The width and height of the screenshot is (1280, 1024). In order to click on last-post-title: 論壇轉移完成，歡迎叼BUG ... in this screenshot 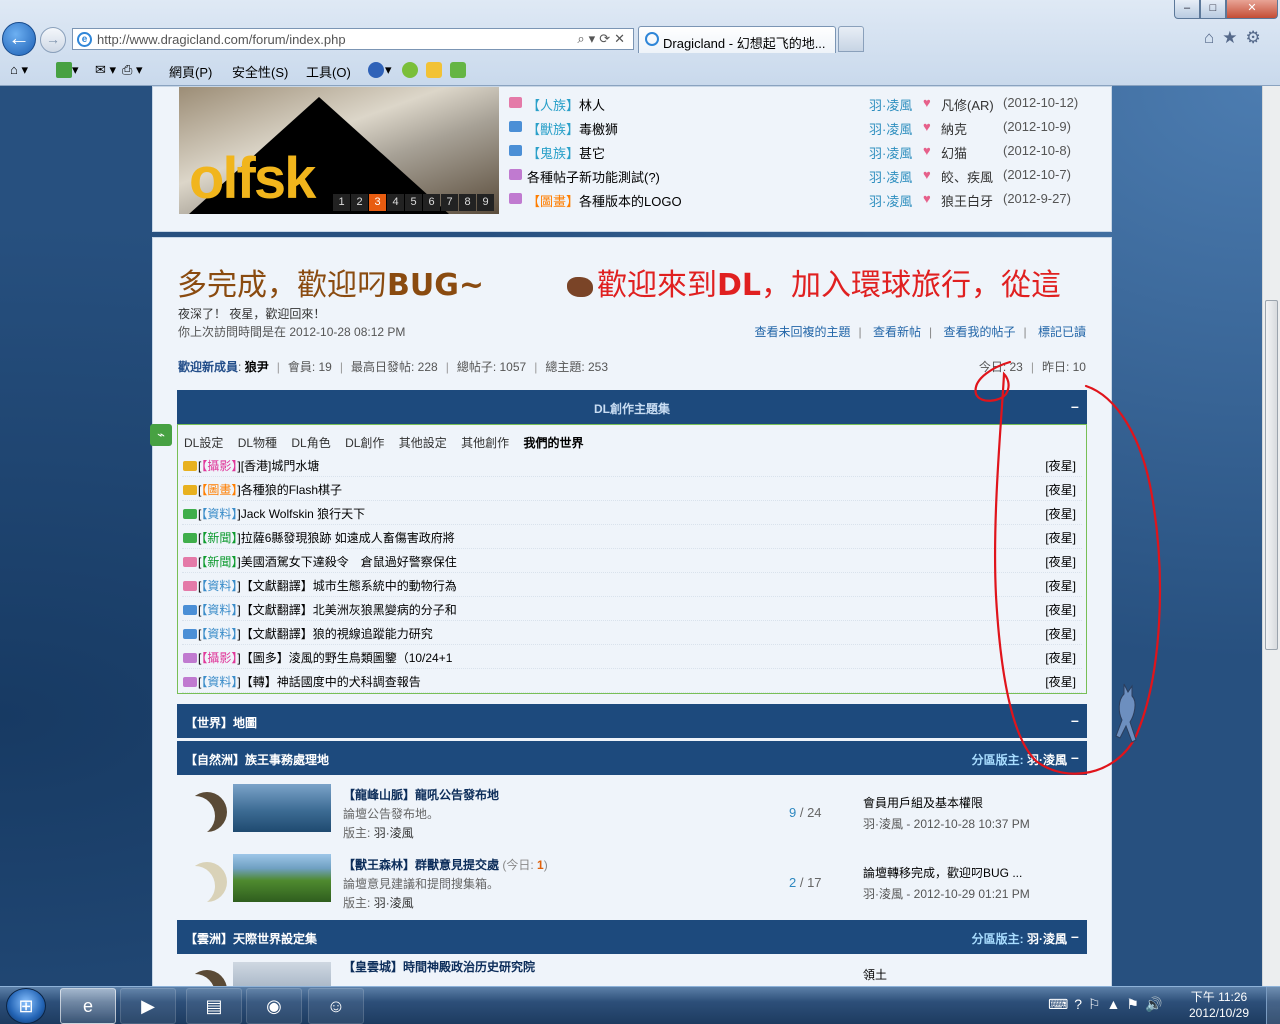, I will do `click(942, 872)`.